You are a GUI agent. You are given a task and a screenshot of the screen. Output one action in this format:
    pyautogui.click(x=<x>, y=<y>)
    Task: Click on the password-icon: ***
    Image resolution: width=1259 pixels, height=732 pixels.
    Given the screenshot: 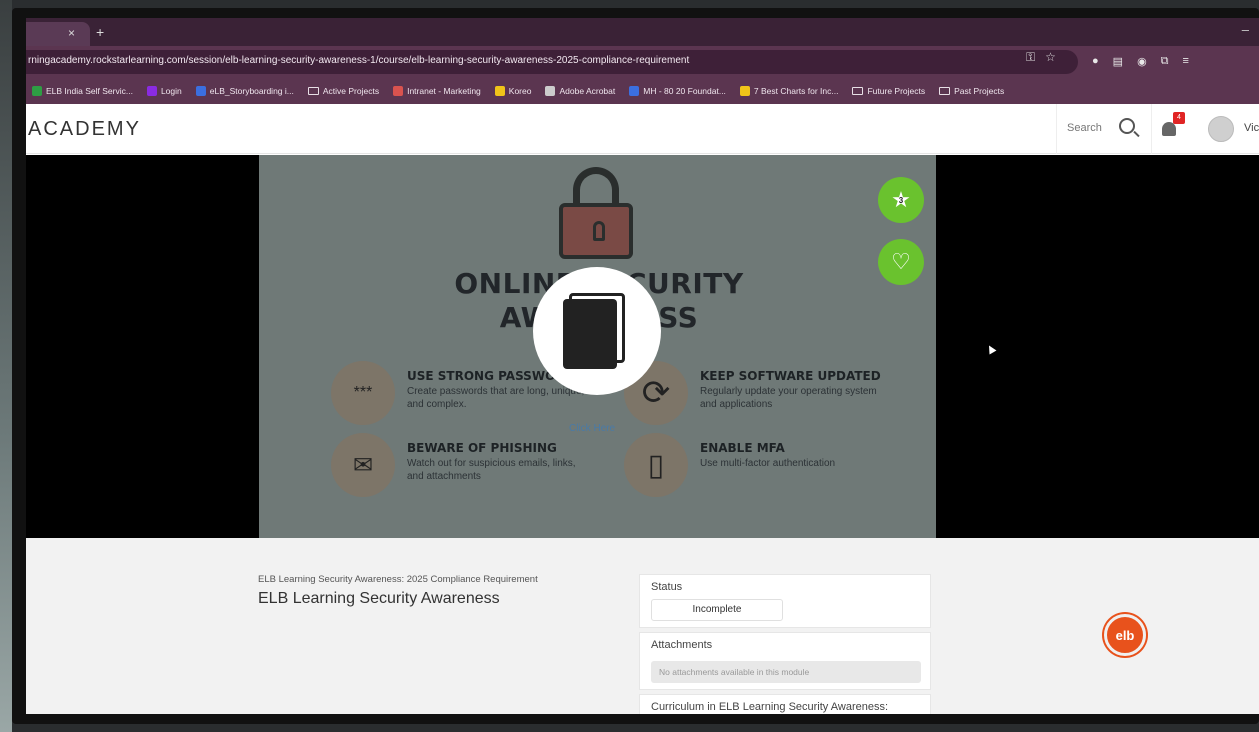 What is the action you would take?
    pyautogui.click(x=363, y=393)
    